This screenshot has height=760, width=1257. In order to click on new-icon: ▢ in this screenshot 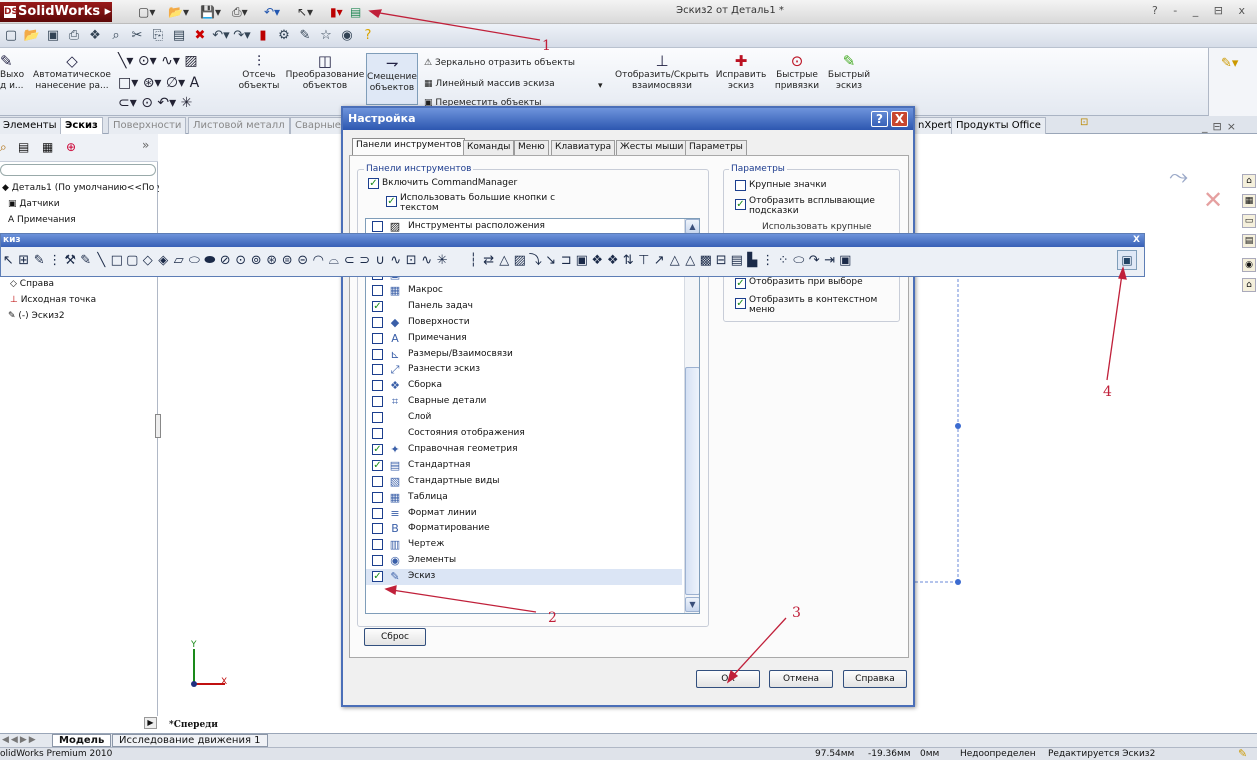, I will do `click(11, 36)`.